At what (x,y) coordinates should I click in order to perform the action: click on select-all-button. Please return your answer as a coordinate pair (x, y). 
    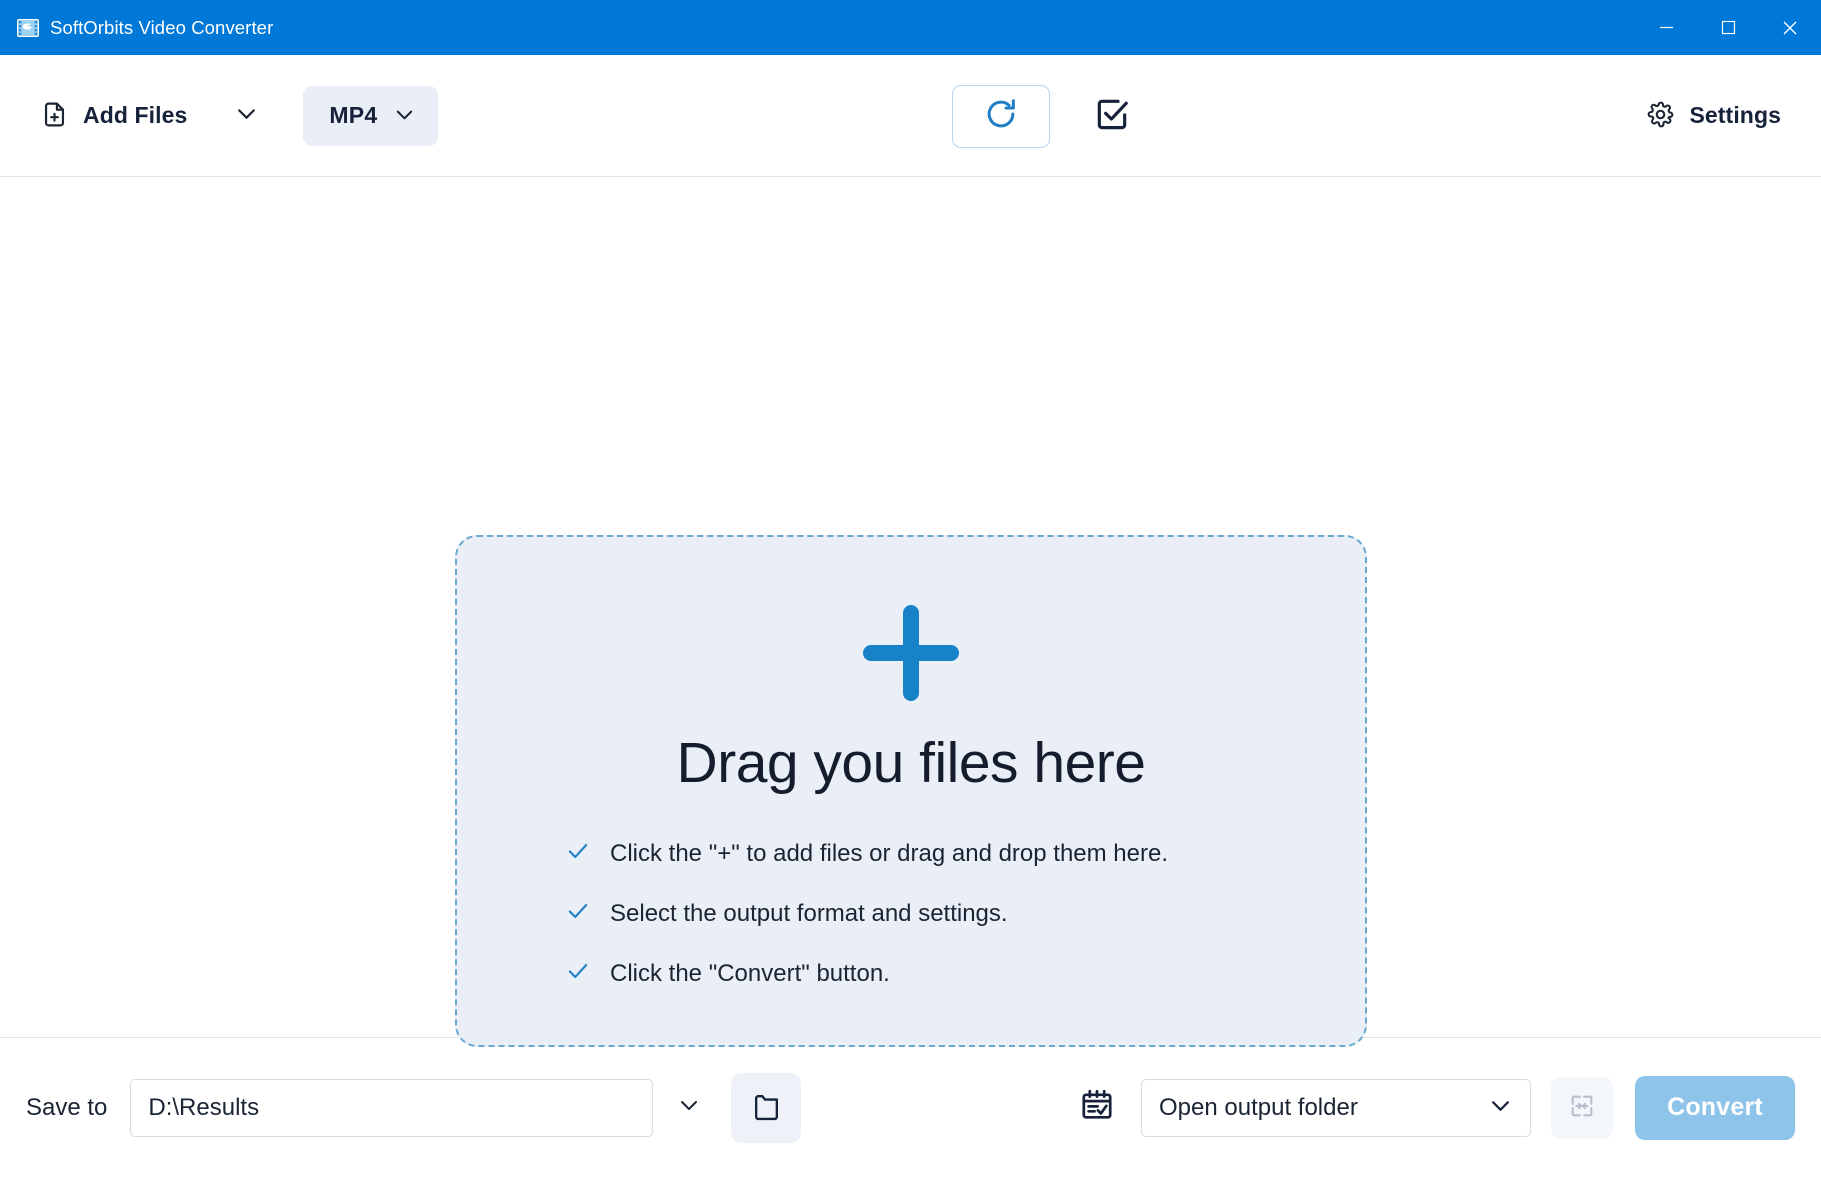
    Looking at the image, I should click on (1112, 116).